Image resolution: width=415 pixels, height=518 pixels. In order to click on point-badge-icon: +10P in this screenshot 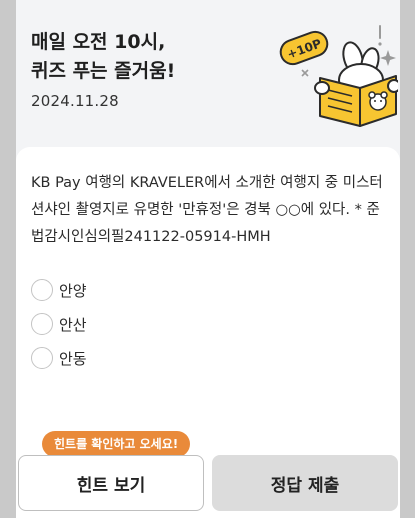, I will do `click(304, 48)`.